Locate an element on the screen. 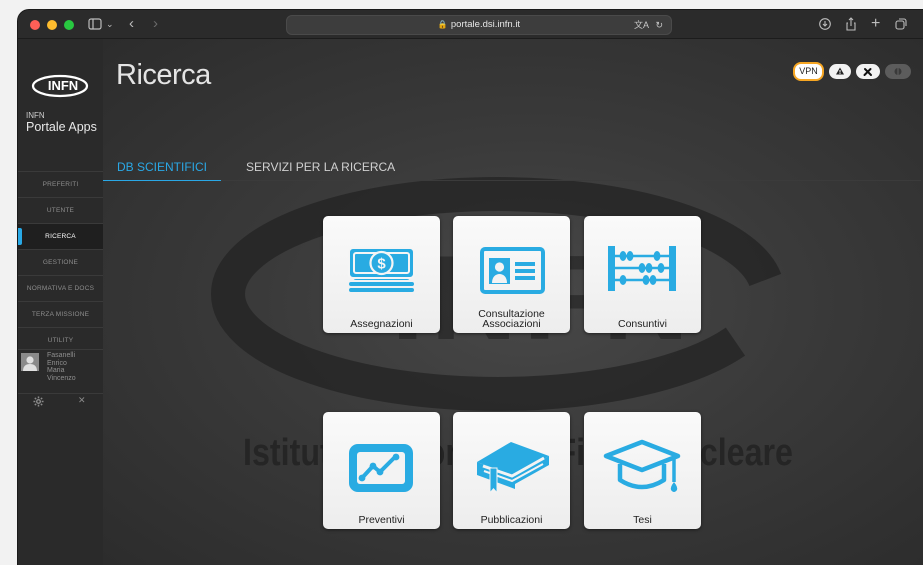  back-icon: ‹ is located at coordinates (131, 24).